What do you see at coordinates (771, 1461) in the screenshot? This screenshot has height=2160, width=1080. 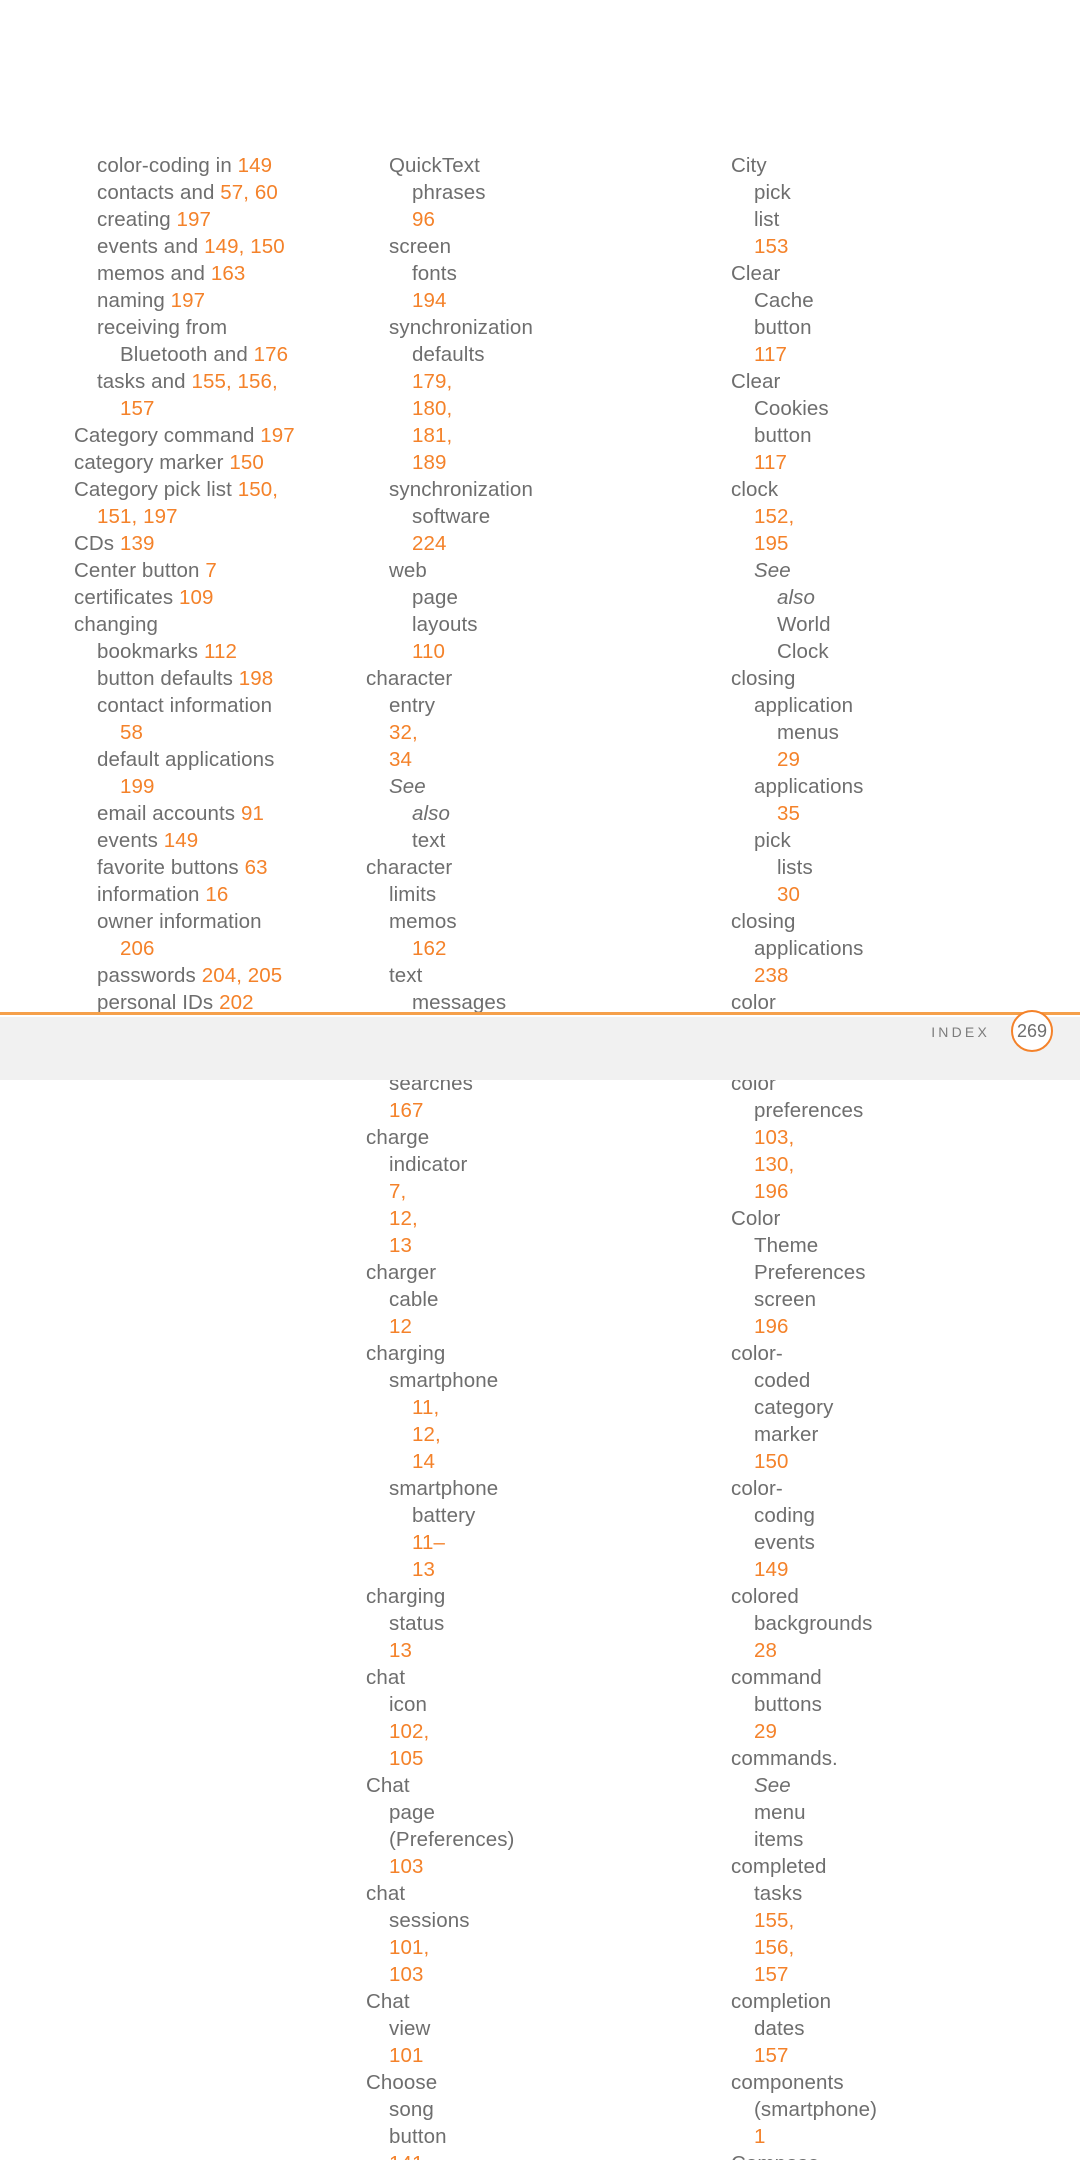 I see `page-reference: 150` at bounding box center [771, 1461].